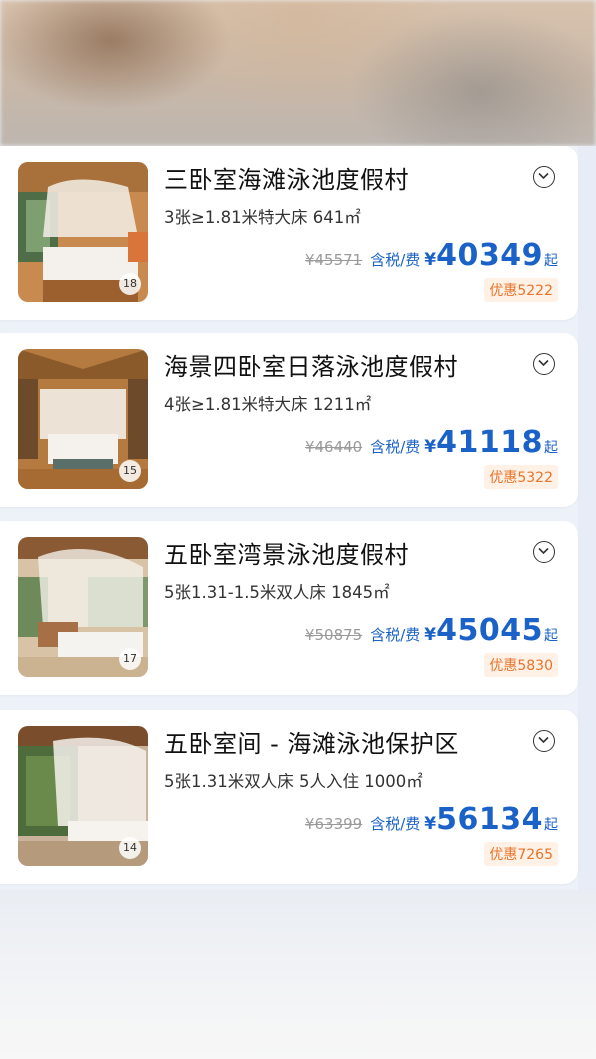 This screenshot has height=1059, width=596. I want to click on discount-badge: 优惠5222, so click(521, 290).